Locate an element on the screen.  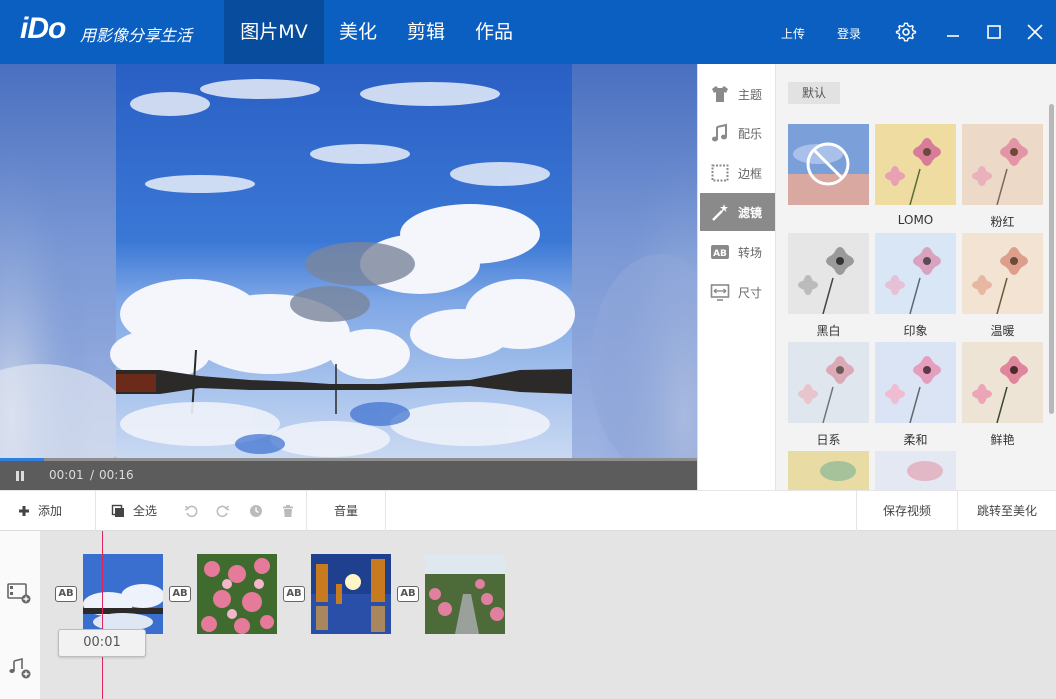
filter-category-default: 默认 is located at coordinates (814, 93).